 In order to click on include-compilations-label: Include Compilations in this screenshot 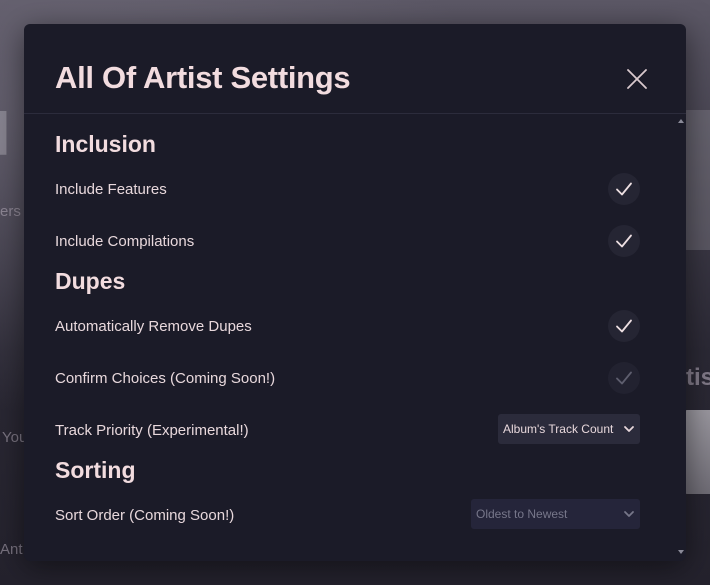, I will do `click(125, 241)`.